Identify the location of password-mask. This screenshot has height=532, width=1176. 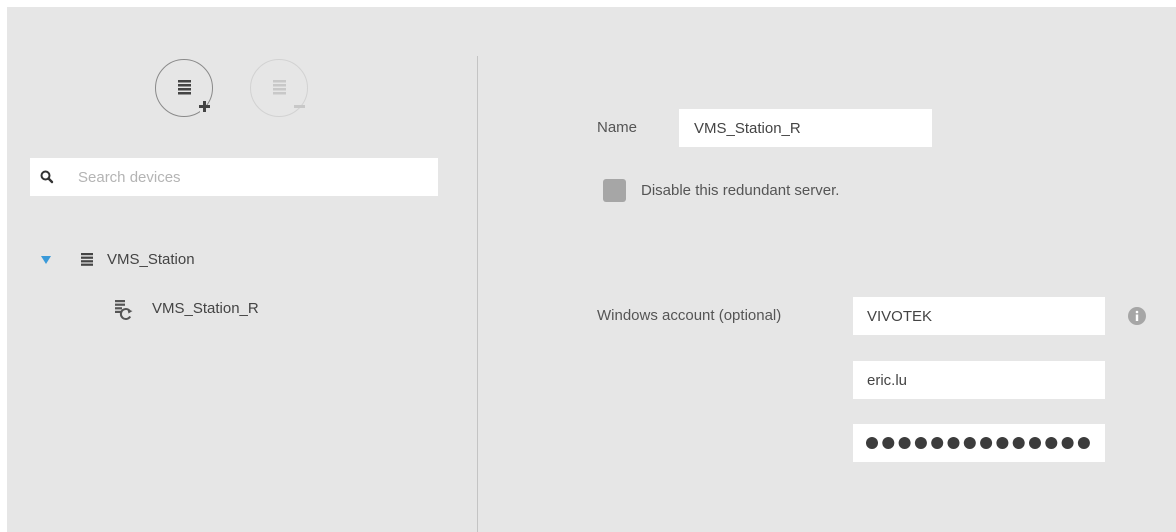
(978, 443).